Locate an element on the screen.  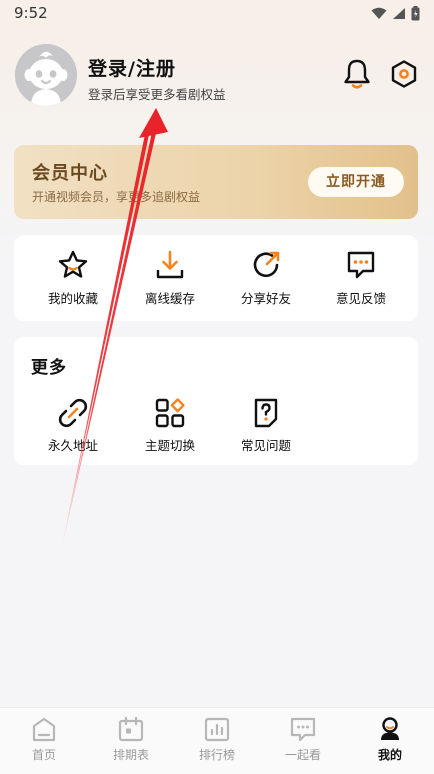
feedback-label: 意见反馈 is located at coordinates (360, 298).